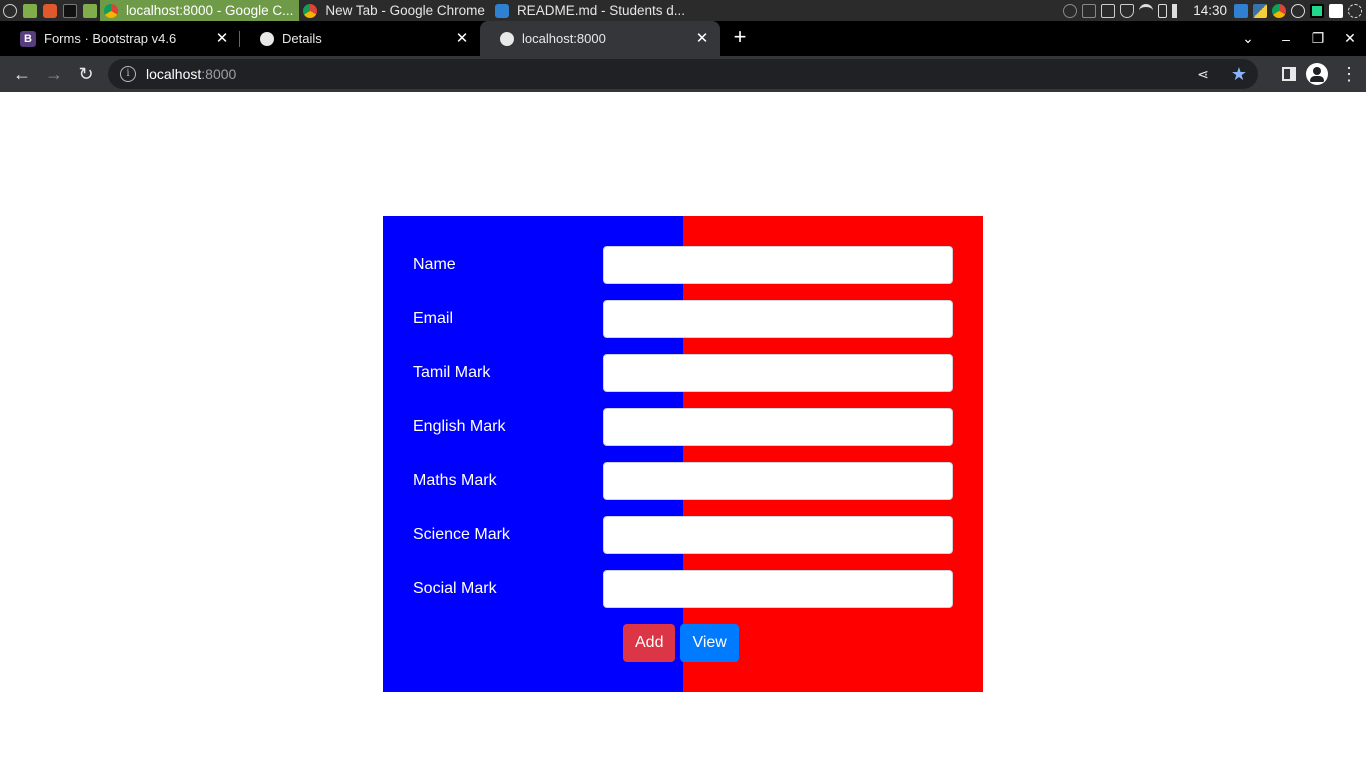  I want to click on share-icon: ⋖, so click(1203, 74).